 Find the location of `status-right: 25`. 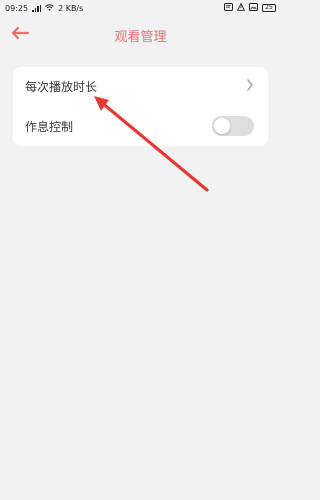

status-right: 25 is located at coordinates (250, 7).